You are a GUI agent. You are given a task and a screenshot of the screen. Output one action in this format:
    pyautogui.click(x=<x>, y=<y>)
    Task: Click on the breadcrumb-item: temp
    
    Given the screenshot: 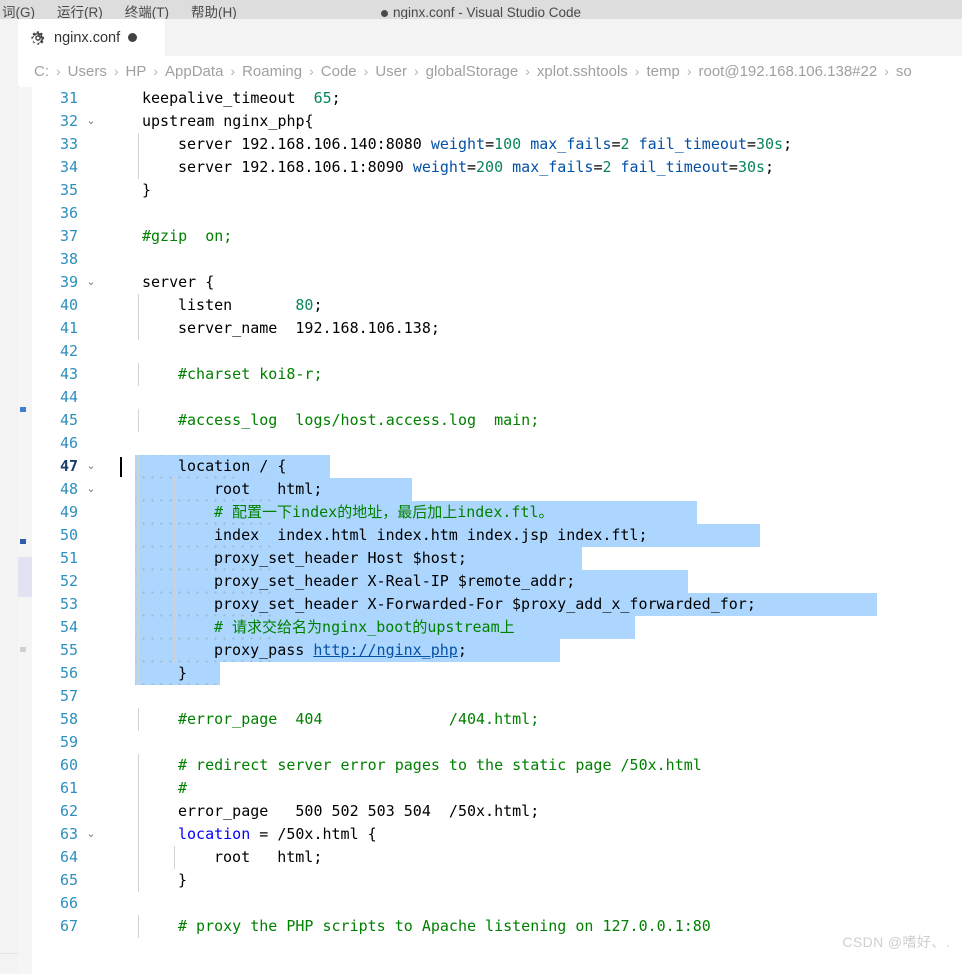 What is the action you would take?
    pyautogui.click(x=662, y=71)
    